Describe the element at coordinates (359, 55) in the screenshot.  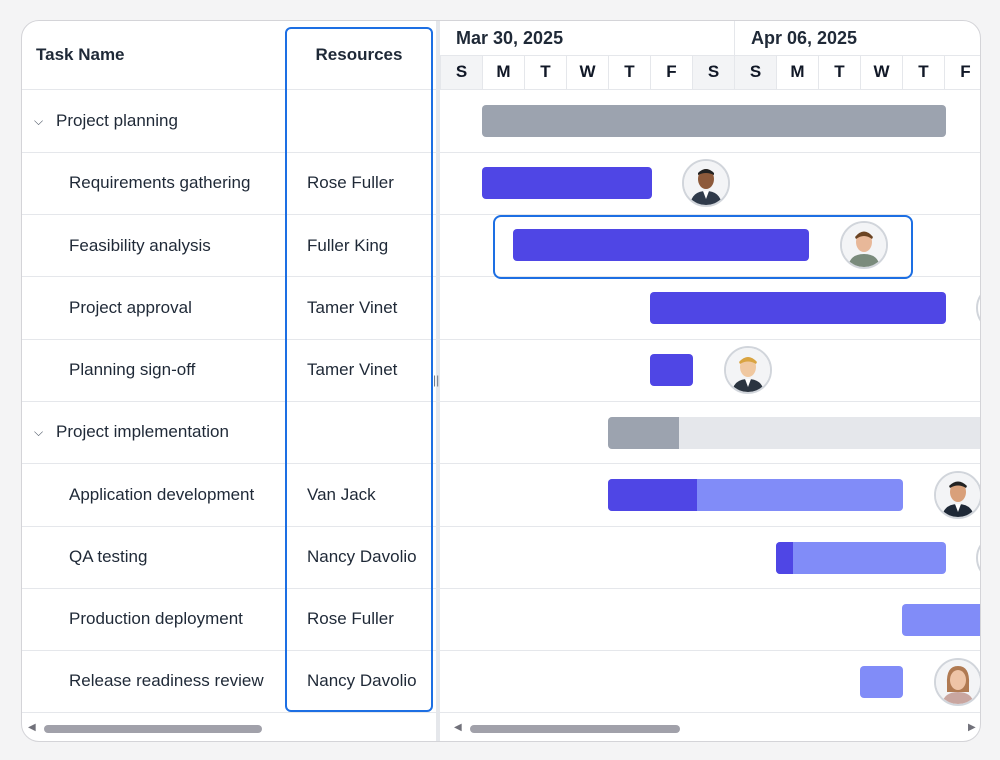
I see `resources-column-header: Resources` at that location.